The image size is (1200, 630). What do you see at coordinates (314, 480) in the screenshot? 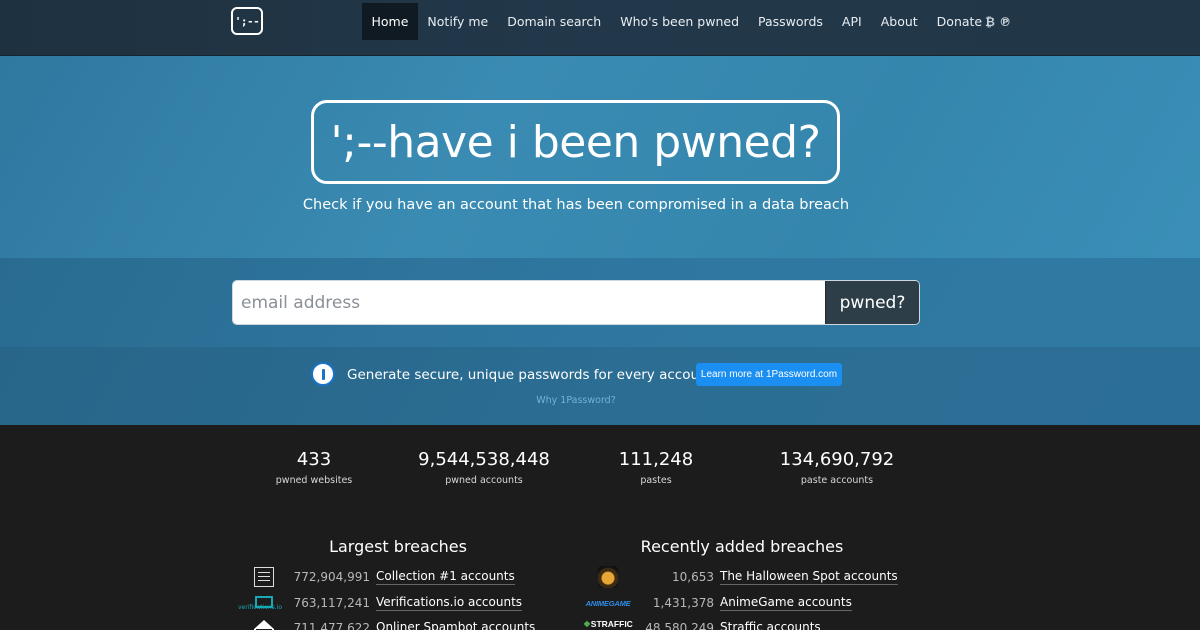
I see `stat-label: pwned websites` at bounding box center [314, 480].